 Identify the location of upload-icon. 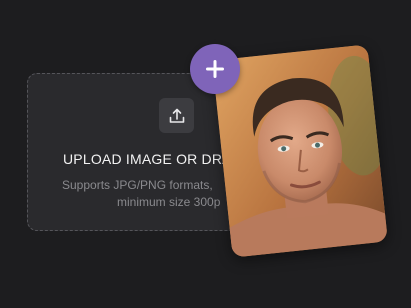
(176, 115).